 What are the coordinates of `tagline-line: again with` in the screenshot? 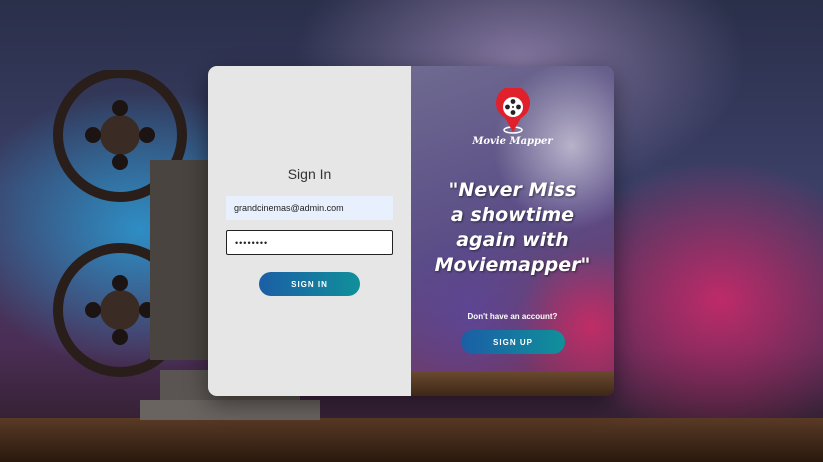 It's located at (512, 240).